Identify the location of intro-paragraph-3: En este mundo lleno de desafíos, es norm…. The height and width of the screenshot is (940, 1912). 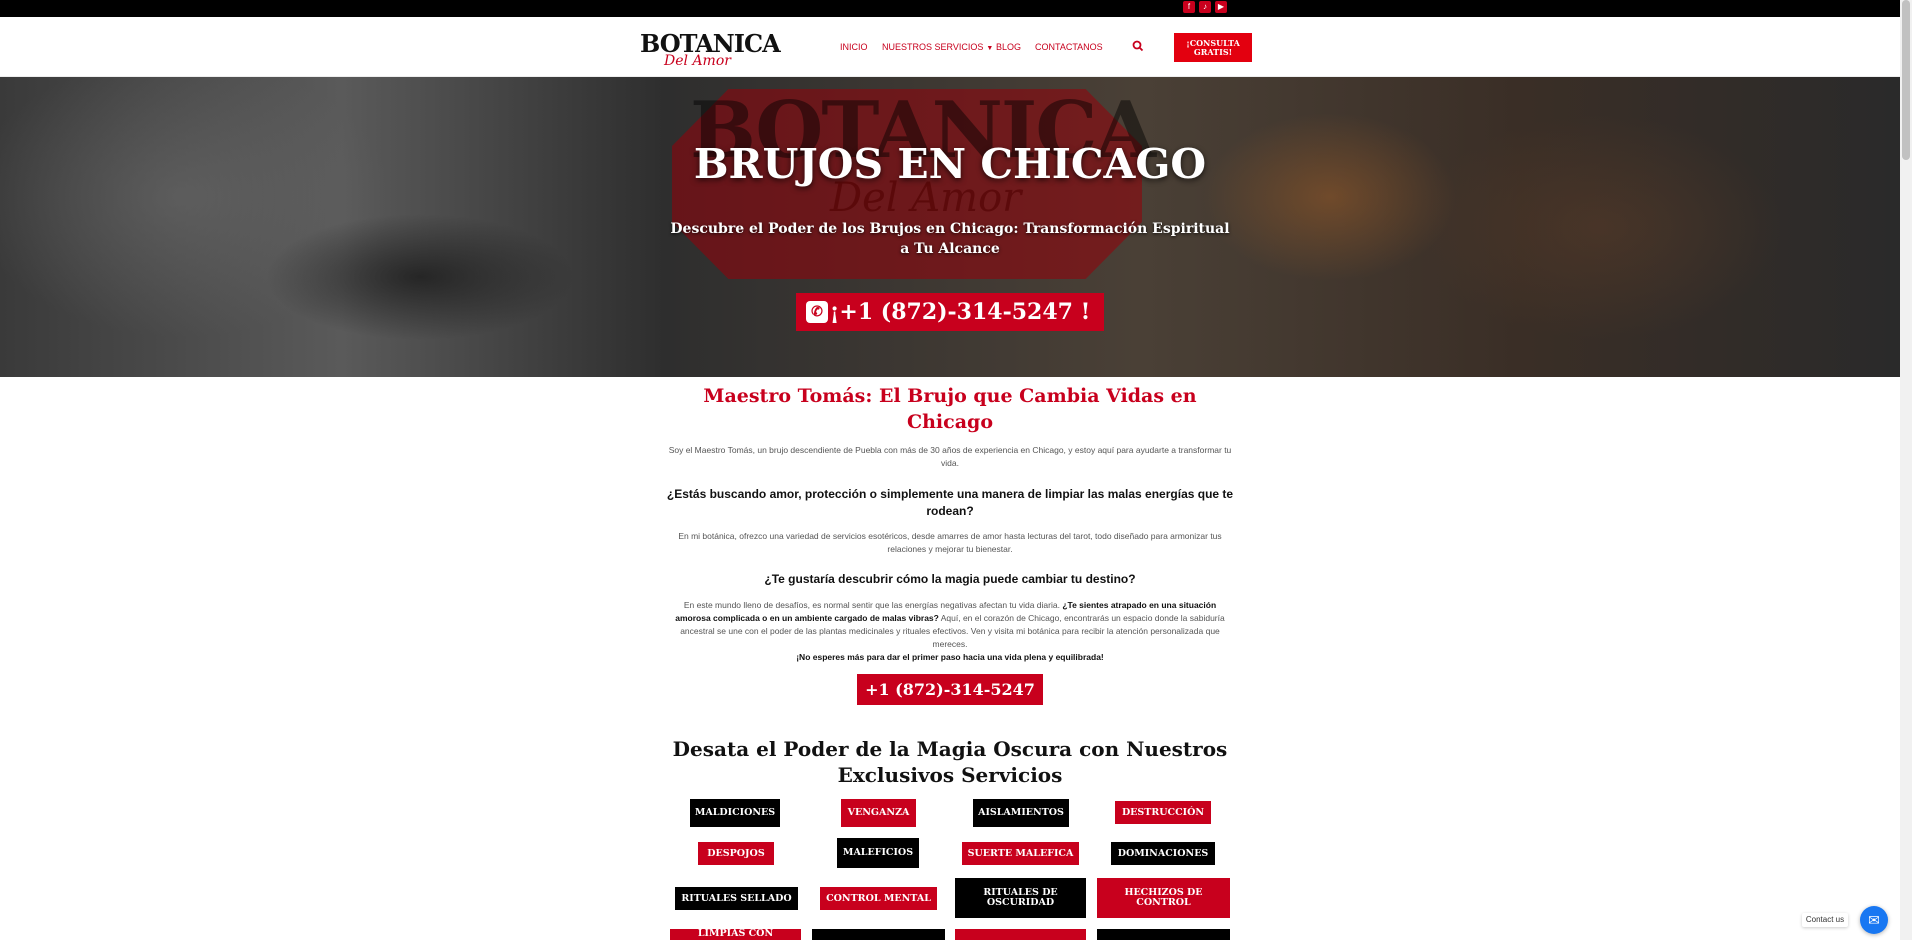
(950, 631).